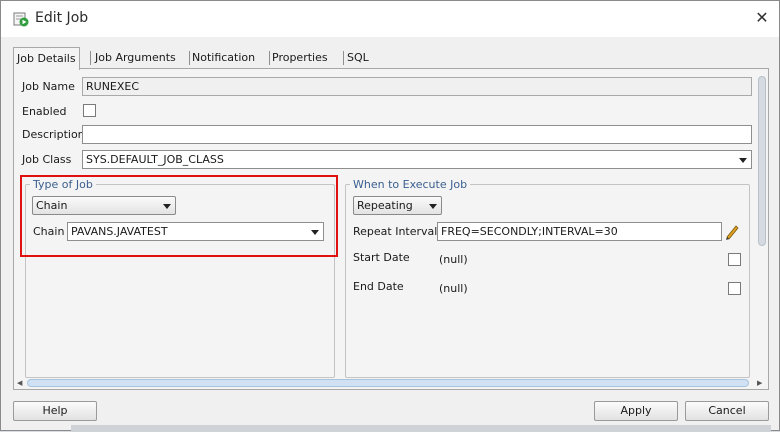  What do you see at coordinates (417, 159) in the screenshot?
I see `job-class-select: SYS.DEFAULT_JOB_CLASS` at bounding box center [417, 159].